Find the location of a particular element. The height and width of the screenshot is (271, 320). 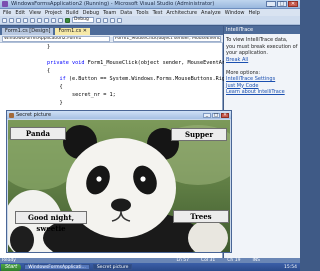

window-controls: _ □ ✕ is located at coordinates (282, 4).